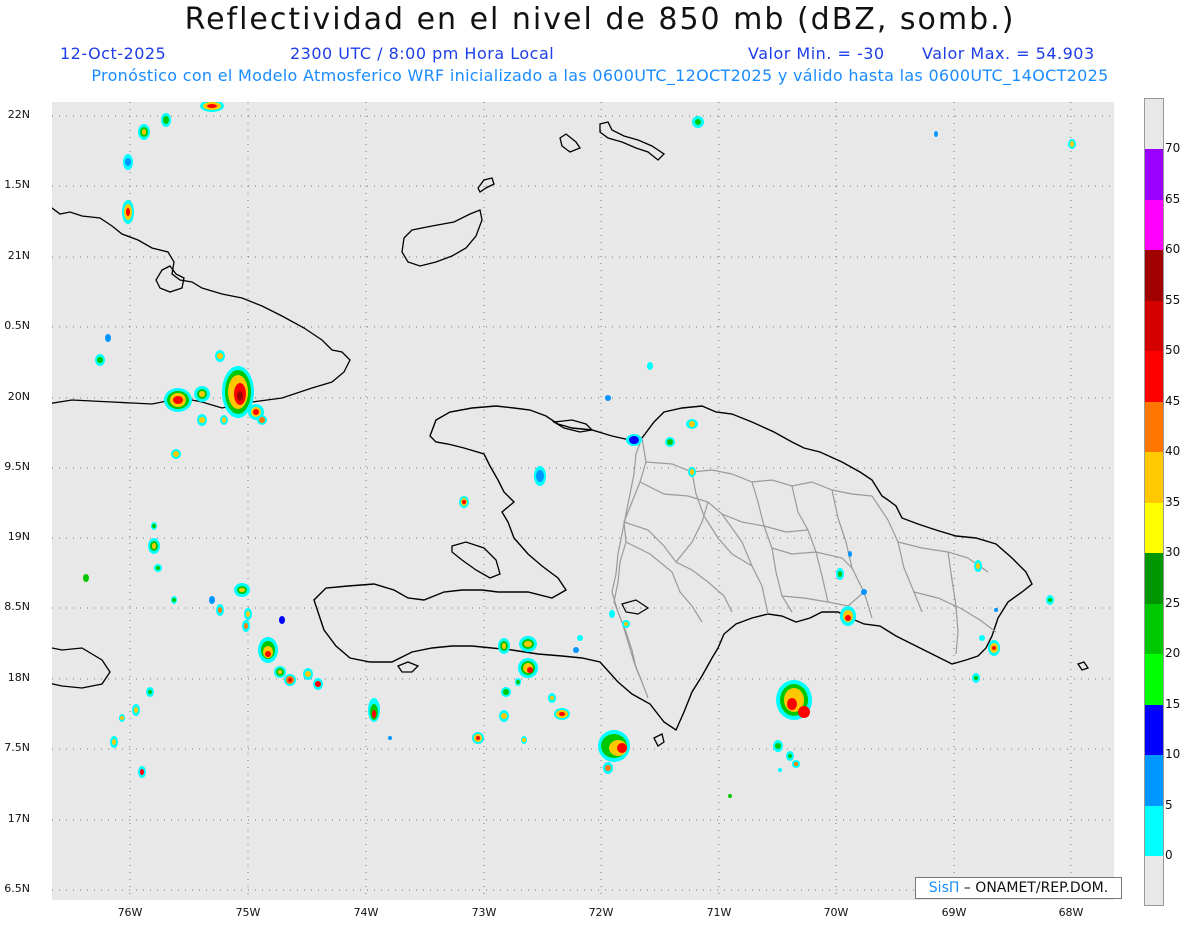 The width and height of the screenshot is (1200, 927). What do you see at coordinates (601, 912) in the screenshot?
I see `x-label-72w: 72W` at bounding box center [601, 912].